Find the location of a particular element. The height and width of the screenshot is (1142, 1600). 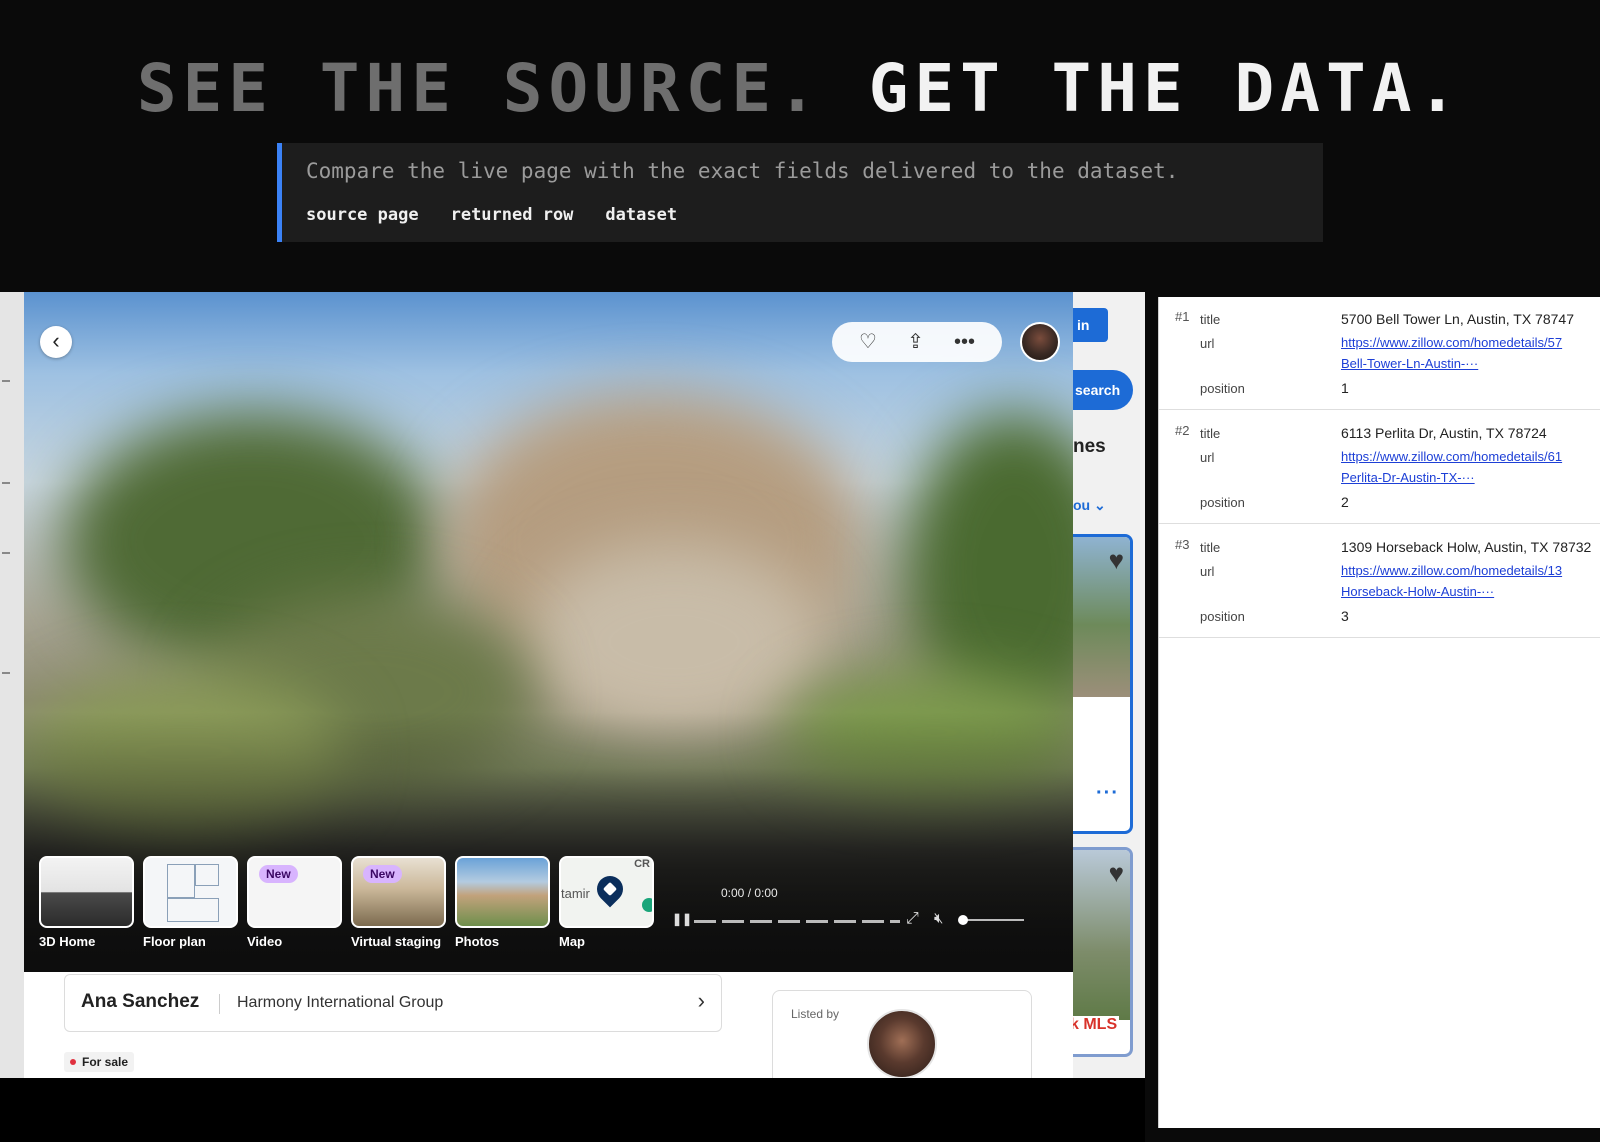

map-corner-label: CR is located at coordinates (642, 864).